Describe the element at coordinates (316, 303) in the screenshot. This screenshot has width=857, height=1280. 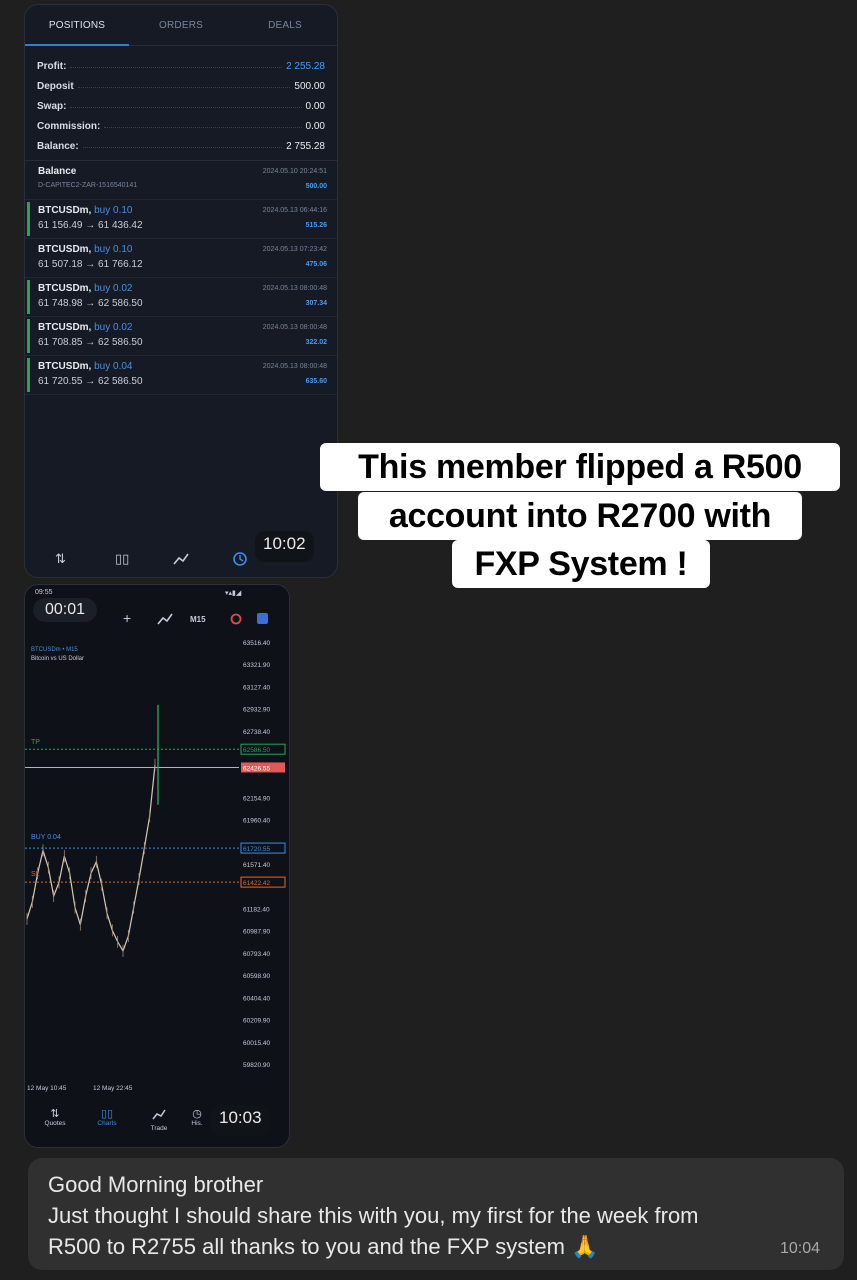
I see `deal-profit: 307.34` at that location.